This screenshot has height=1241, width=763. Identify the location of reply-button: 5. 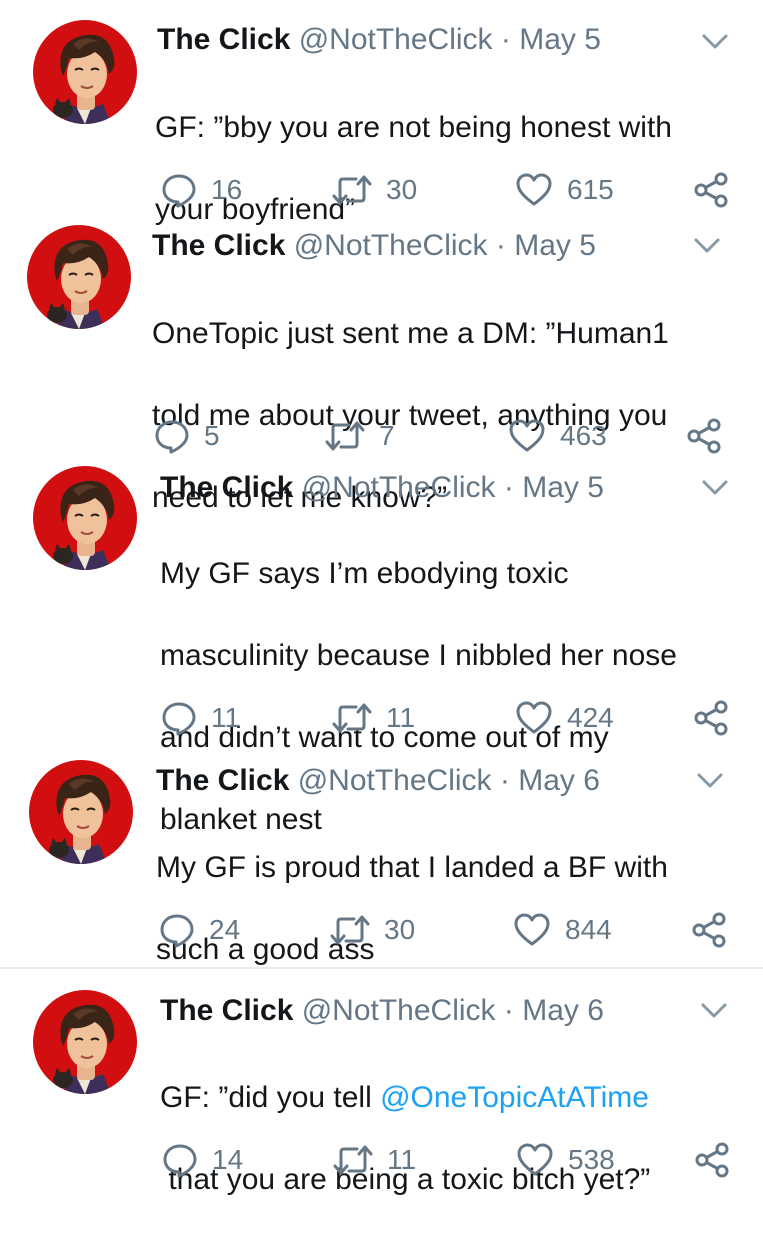
(187, 436).